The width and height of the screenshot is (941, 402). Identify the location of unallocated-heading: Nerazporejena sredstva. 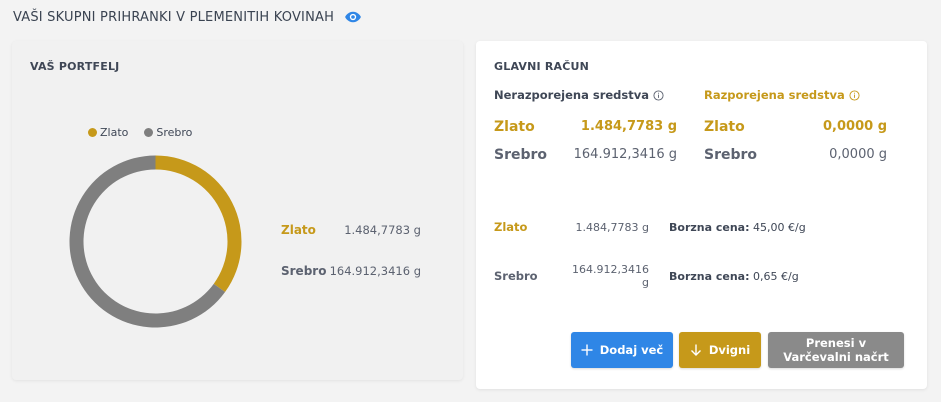
(579, 95).